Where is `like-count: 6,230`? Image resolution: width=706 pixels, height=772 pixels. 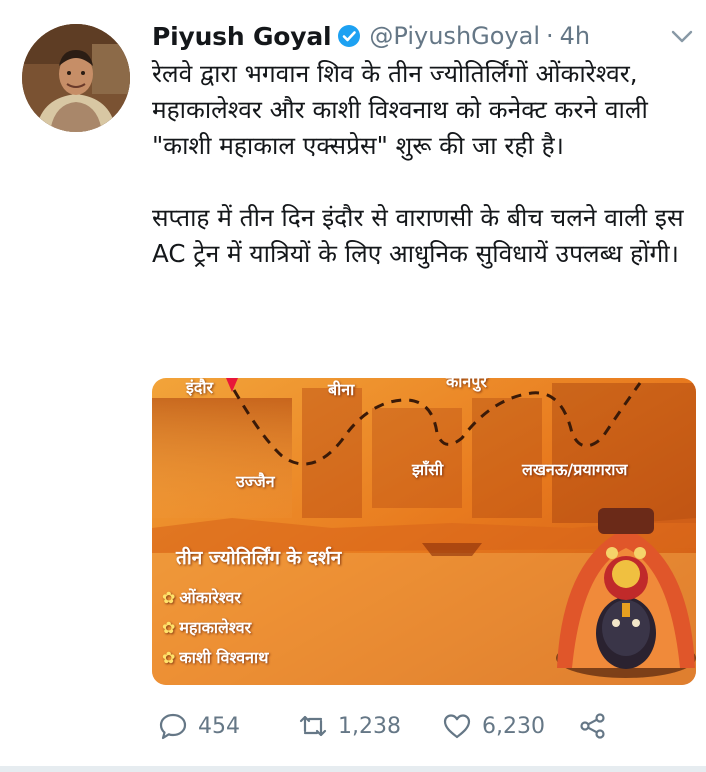
like-count: 6,230 is located at coordinates (513, 726).